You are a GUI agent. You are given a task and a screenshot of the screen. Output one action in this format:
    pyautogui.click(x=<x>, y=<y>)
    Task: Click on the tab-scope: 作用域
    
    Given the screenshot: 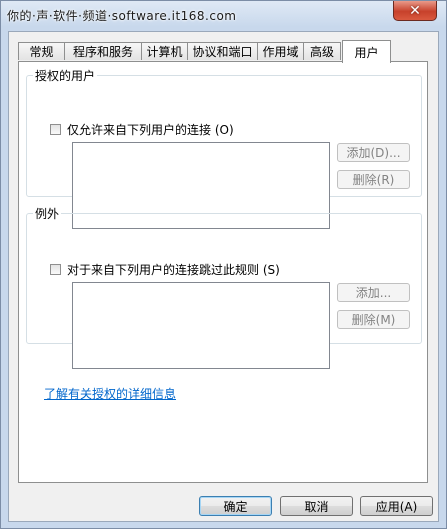 What is the action you would take?
    pyautogui.click(x=280, y=51)
    